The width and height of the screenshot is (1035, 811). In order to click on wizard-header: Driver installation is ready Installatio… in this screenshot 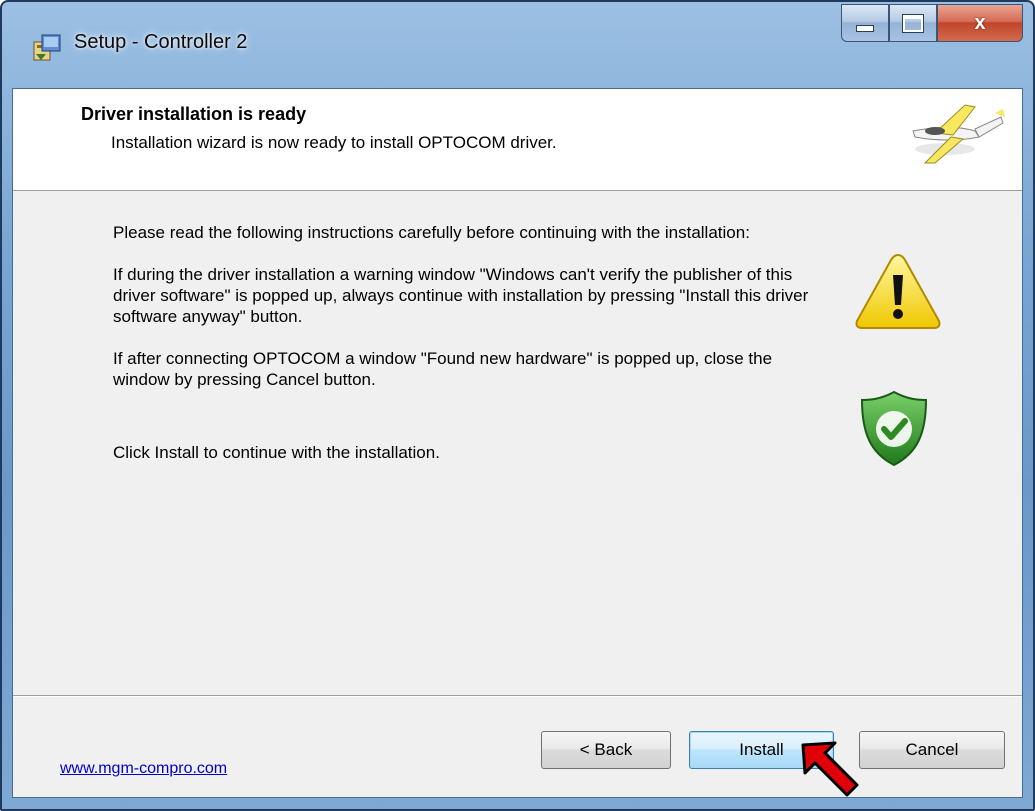, I will do `click(517, 140)`.